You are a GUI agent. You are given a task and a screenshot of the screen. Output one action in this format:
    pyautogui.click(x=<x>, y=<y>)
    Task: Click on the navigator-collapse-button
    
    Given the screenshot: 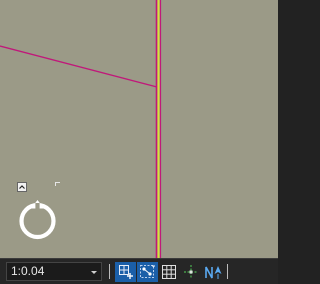 What is the action you would take?
    pyautogui.click(x=22, y=187)
    